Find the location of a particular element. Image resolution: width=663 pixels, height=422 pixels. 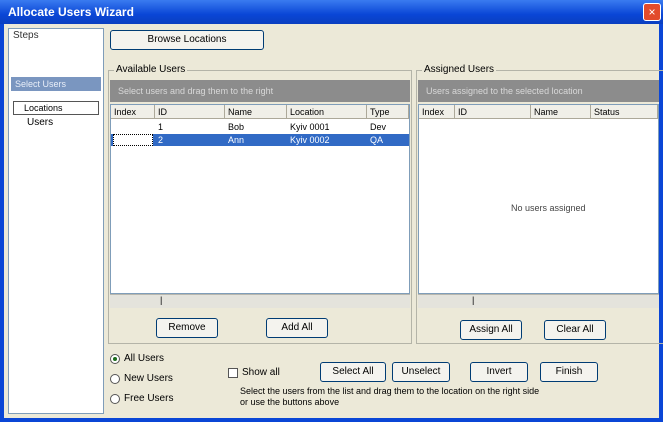

empty-message: No users assigned is located at coordinates (548, 208).